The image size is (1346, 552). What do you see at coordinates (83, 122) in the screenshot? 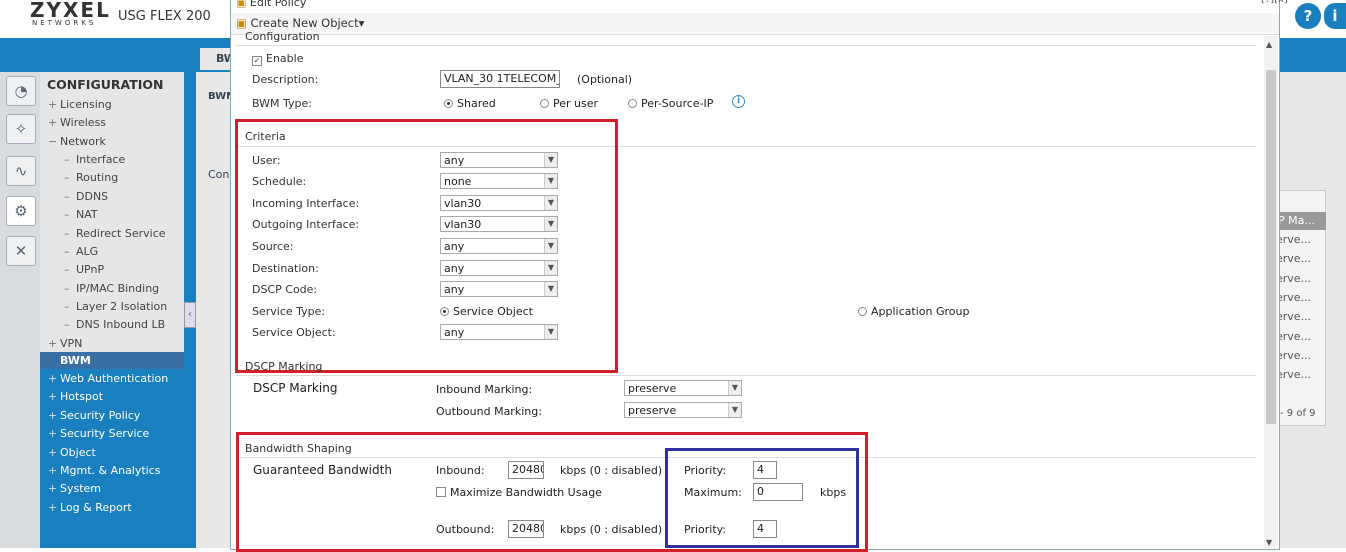
I see `sidebar-item-label: Wireless` at bounding box center [83, 122].